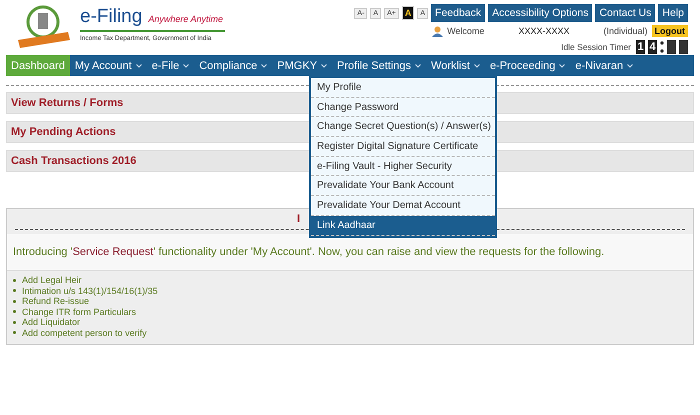  Describe the element at coordinates (308, 252) in the screenshot. I see `notice-intro: Introducing 'Service Request' functionality under 'My Account'. Now, you can raise and view the requests for the following.` at that location.